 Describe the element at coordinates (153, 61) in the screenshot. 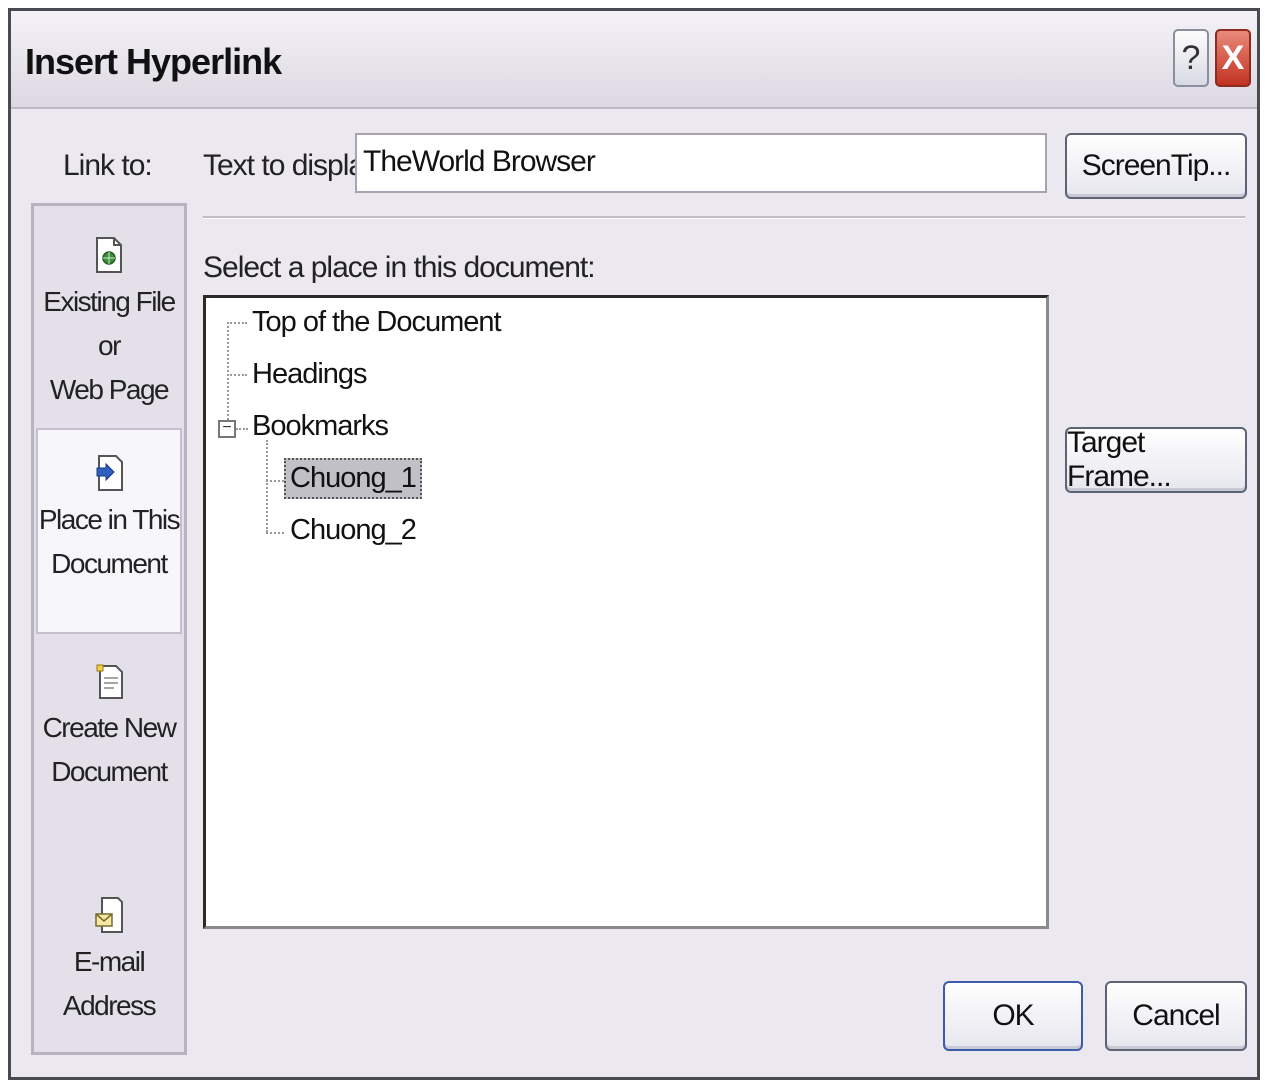

I see `dialog-title: Insert Hyperlink` at that location.